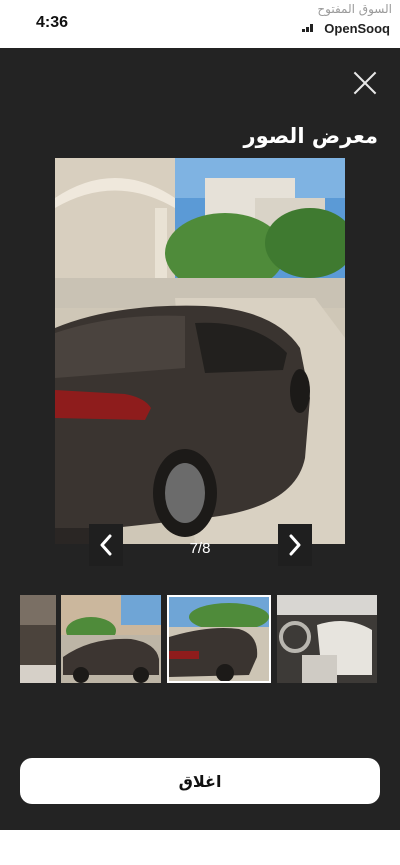  What do you see at coordinates (309, 28) in the screenshot?
I see `signal-icon` at bounding box center [309, 28].